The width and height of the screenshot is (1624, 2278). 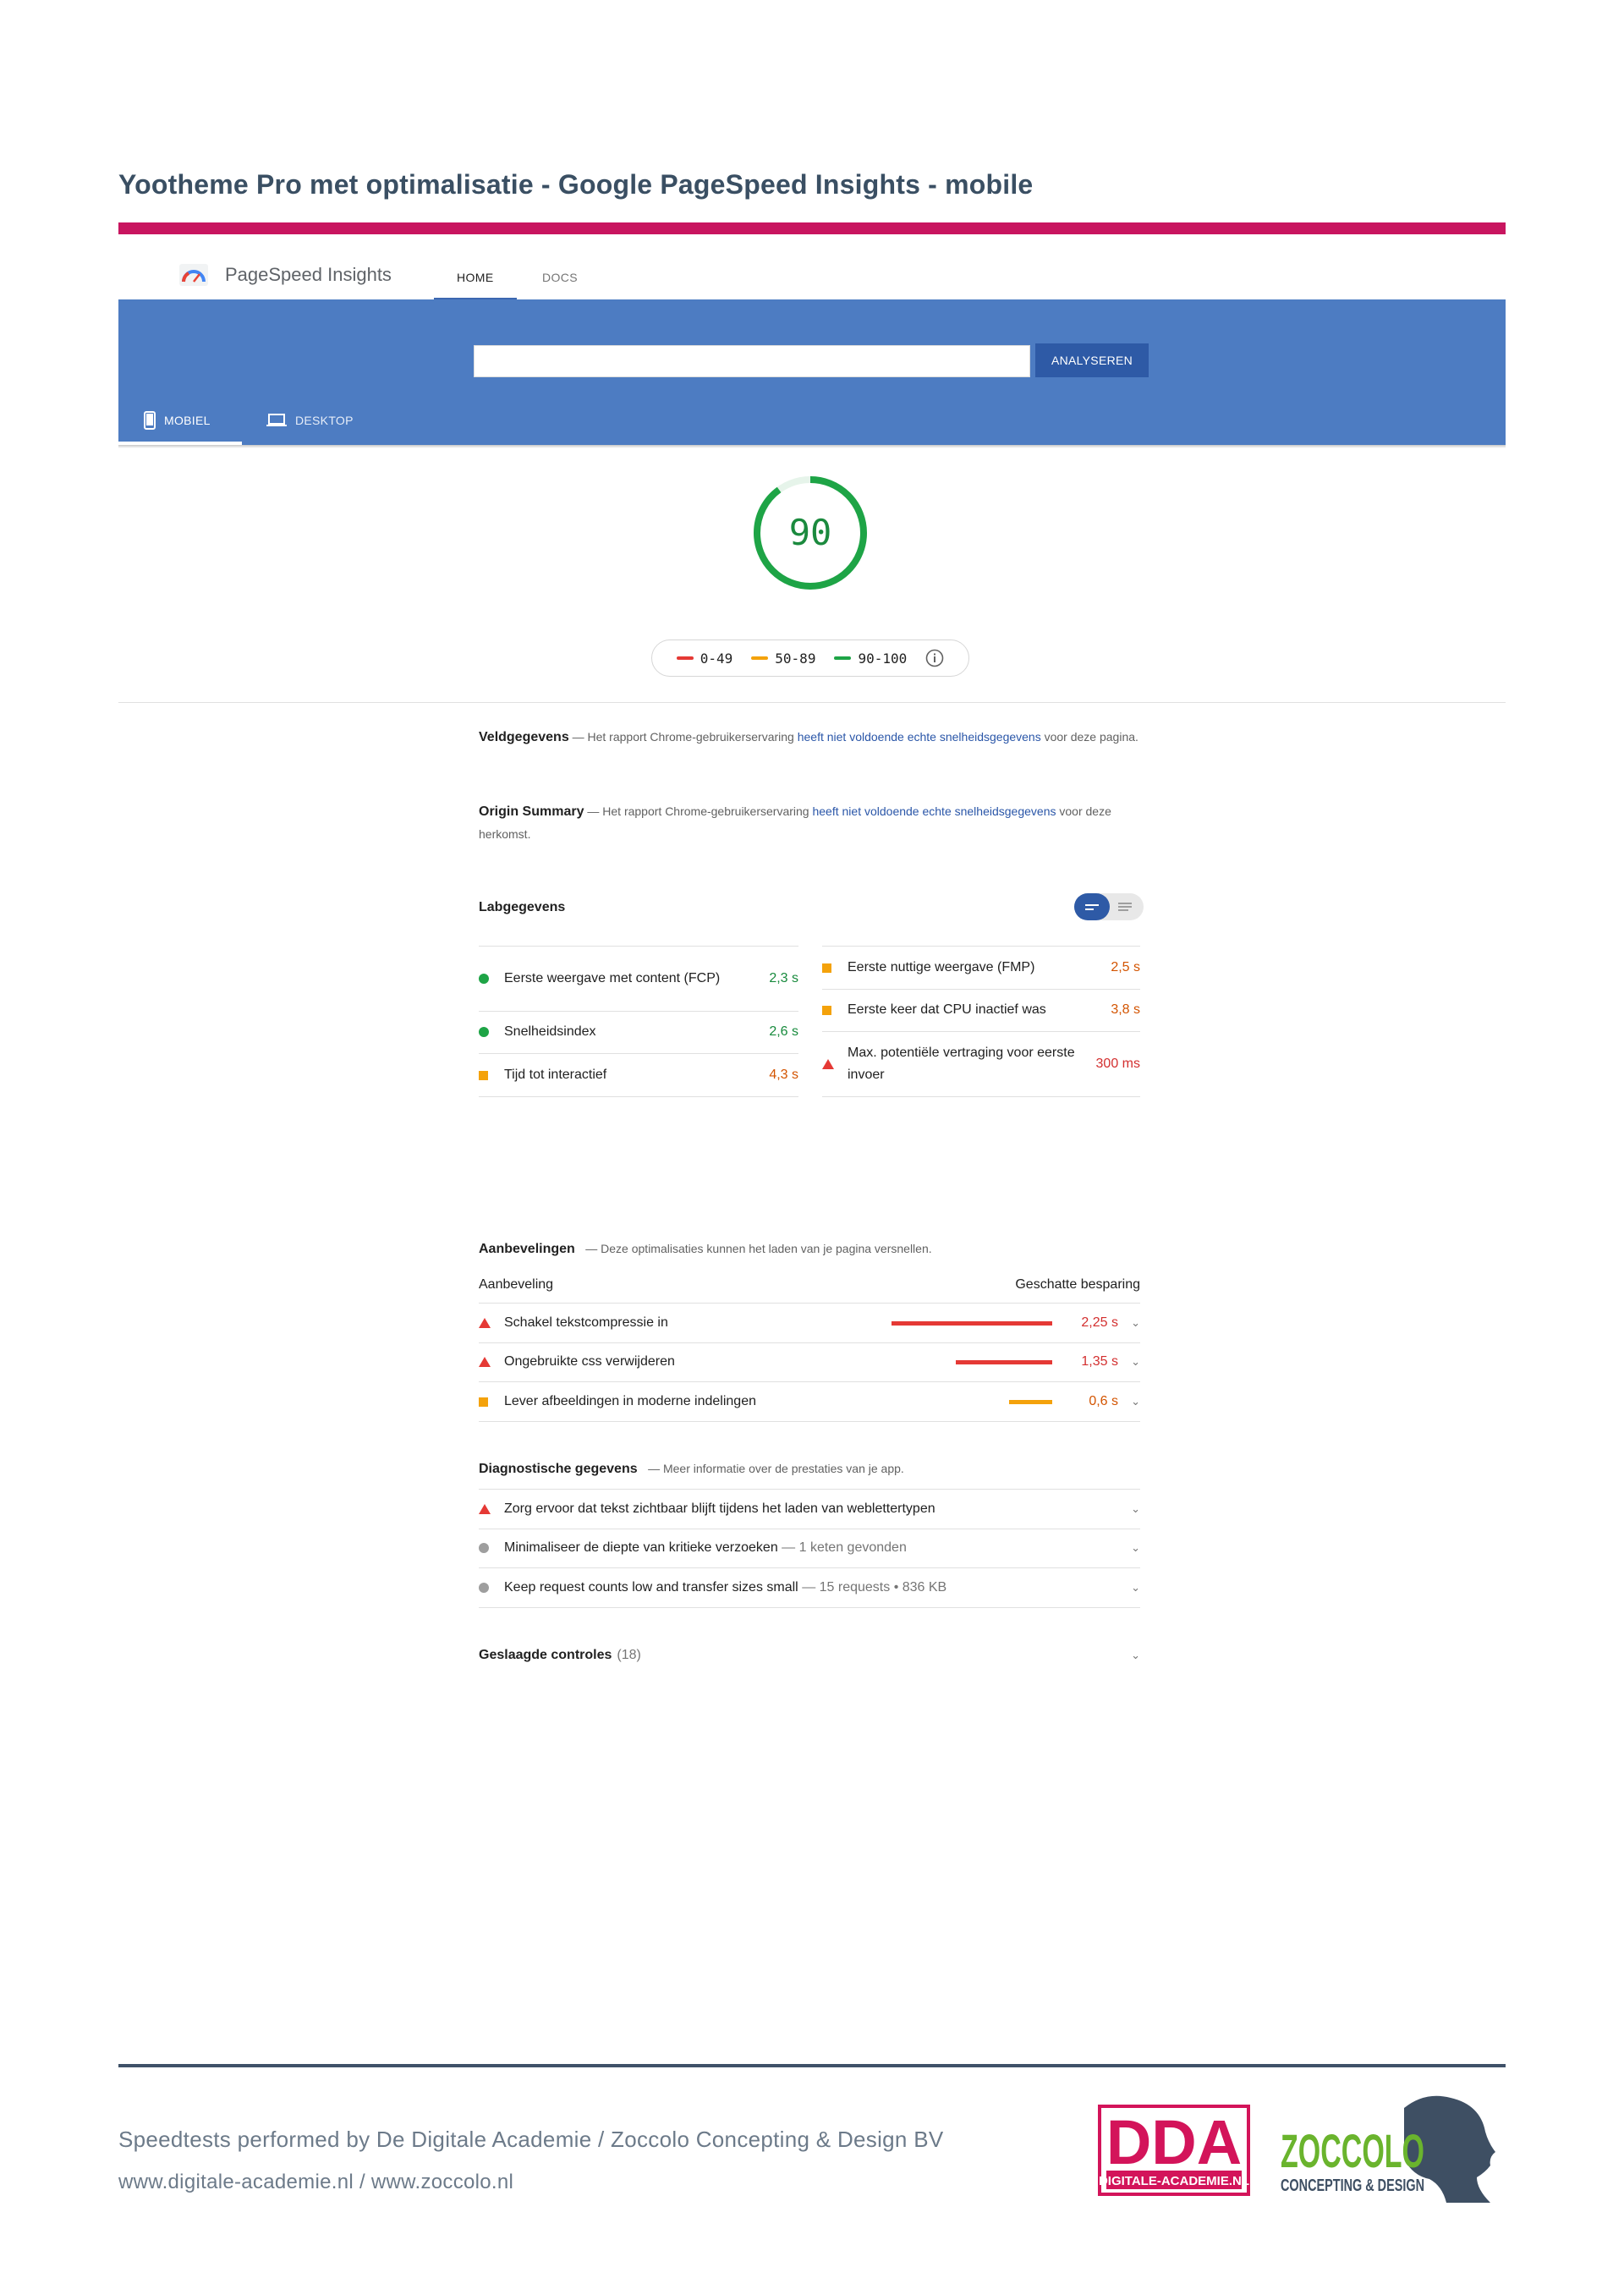 I want to click on diagnostic-detail: — 1 keten gevonden, so click(x=845, y=1548).